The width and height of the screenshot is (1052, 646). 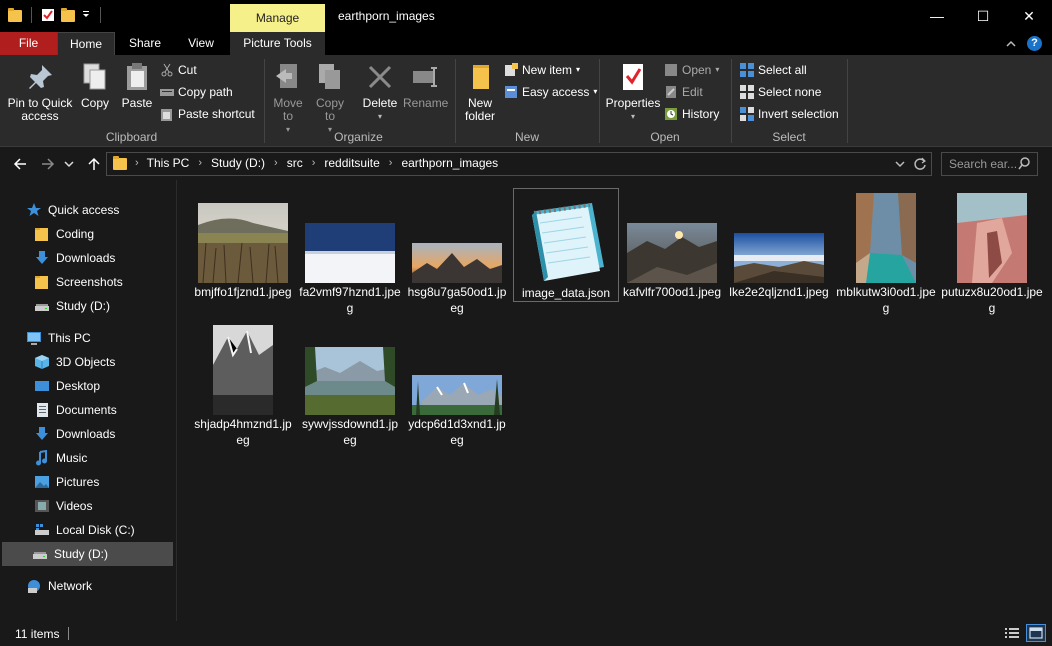 What do you see at coordinates (542, 70) in the screenshot?
I see `new-item-button: New item ▾` at bounding box center [542, 70].